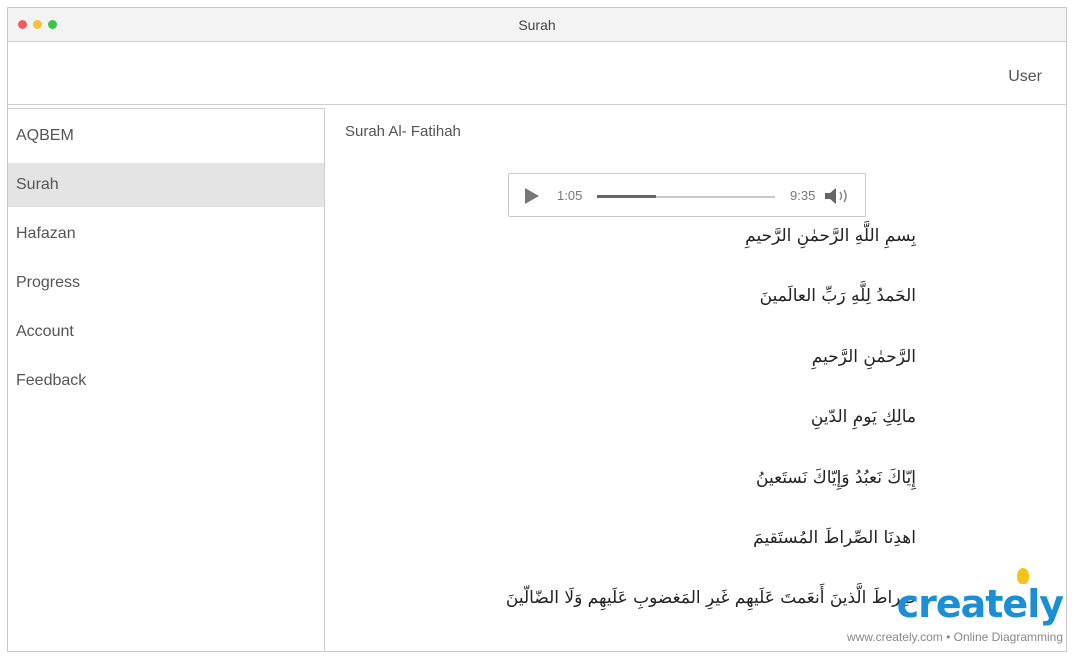 The height and width of the screenshot is (657, 1074). What do you see at coordinates (863, 357) in the screenshot?
I see `verse-3: الرَّحمٰنِ الرَّحيمِ` at bounding box center [863, 357].